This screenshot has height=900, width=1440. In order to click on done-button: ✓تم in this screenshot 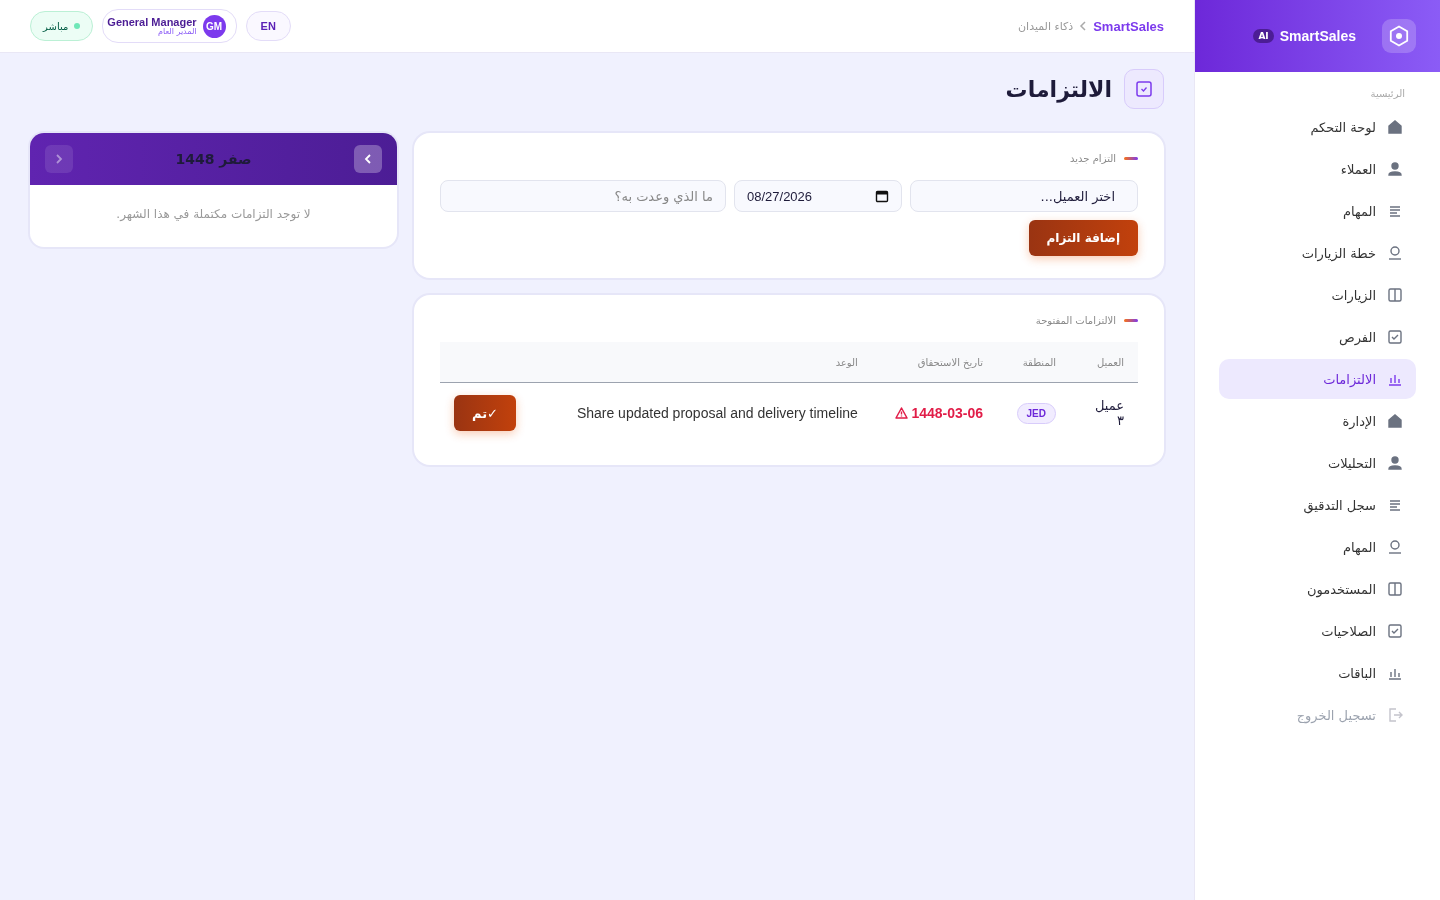, I will do `click(485, 413)`.